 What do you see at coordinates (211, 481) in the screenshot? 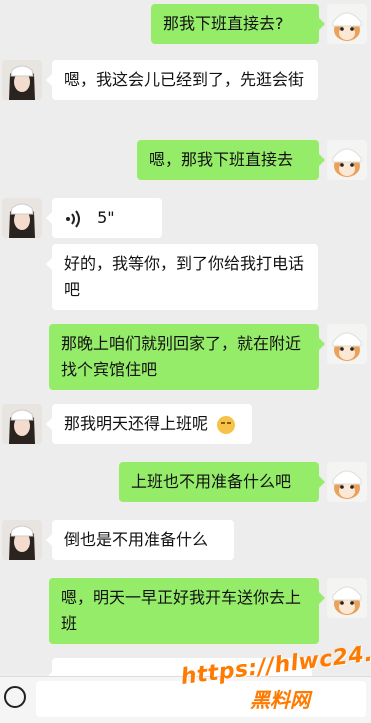
I see `message-text: 上班也不用准备什么吧` at bounding box center [211, 481].